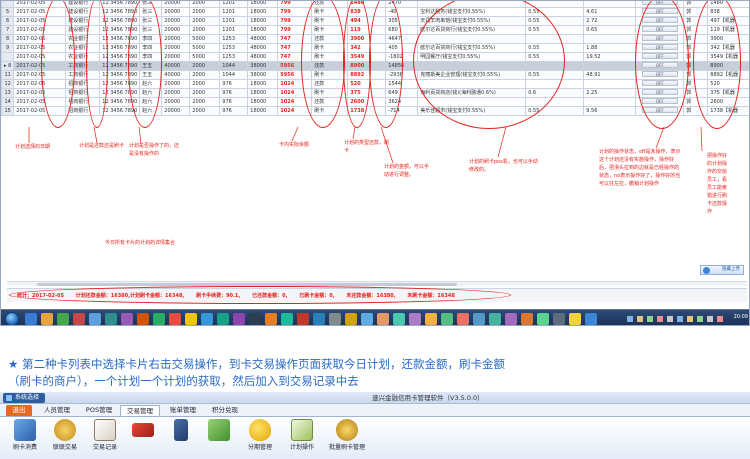  Describe the element at coordinates (140, 410) in the screenshot. I see `tab-transactions: 交易管理` at that location.